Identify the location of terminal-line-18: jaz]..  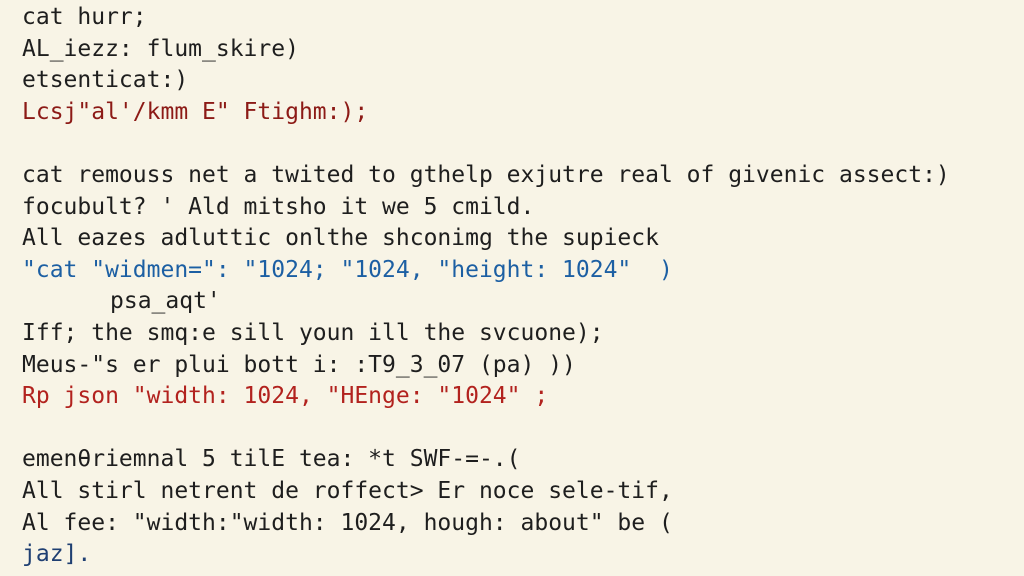
(57, 554).